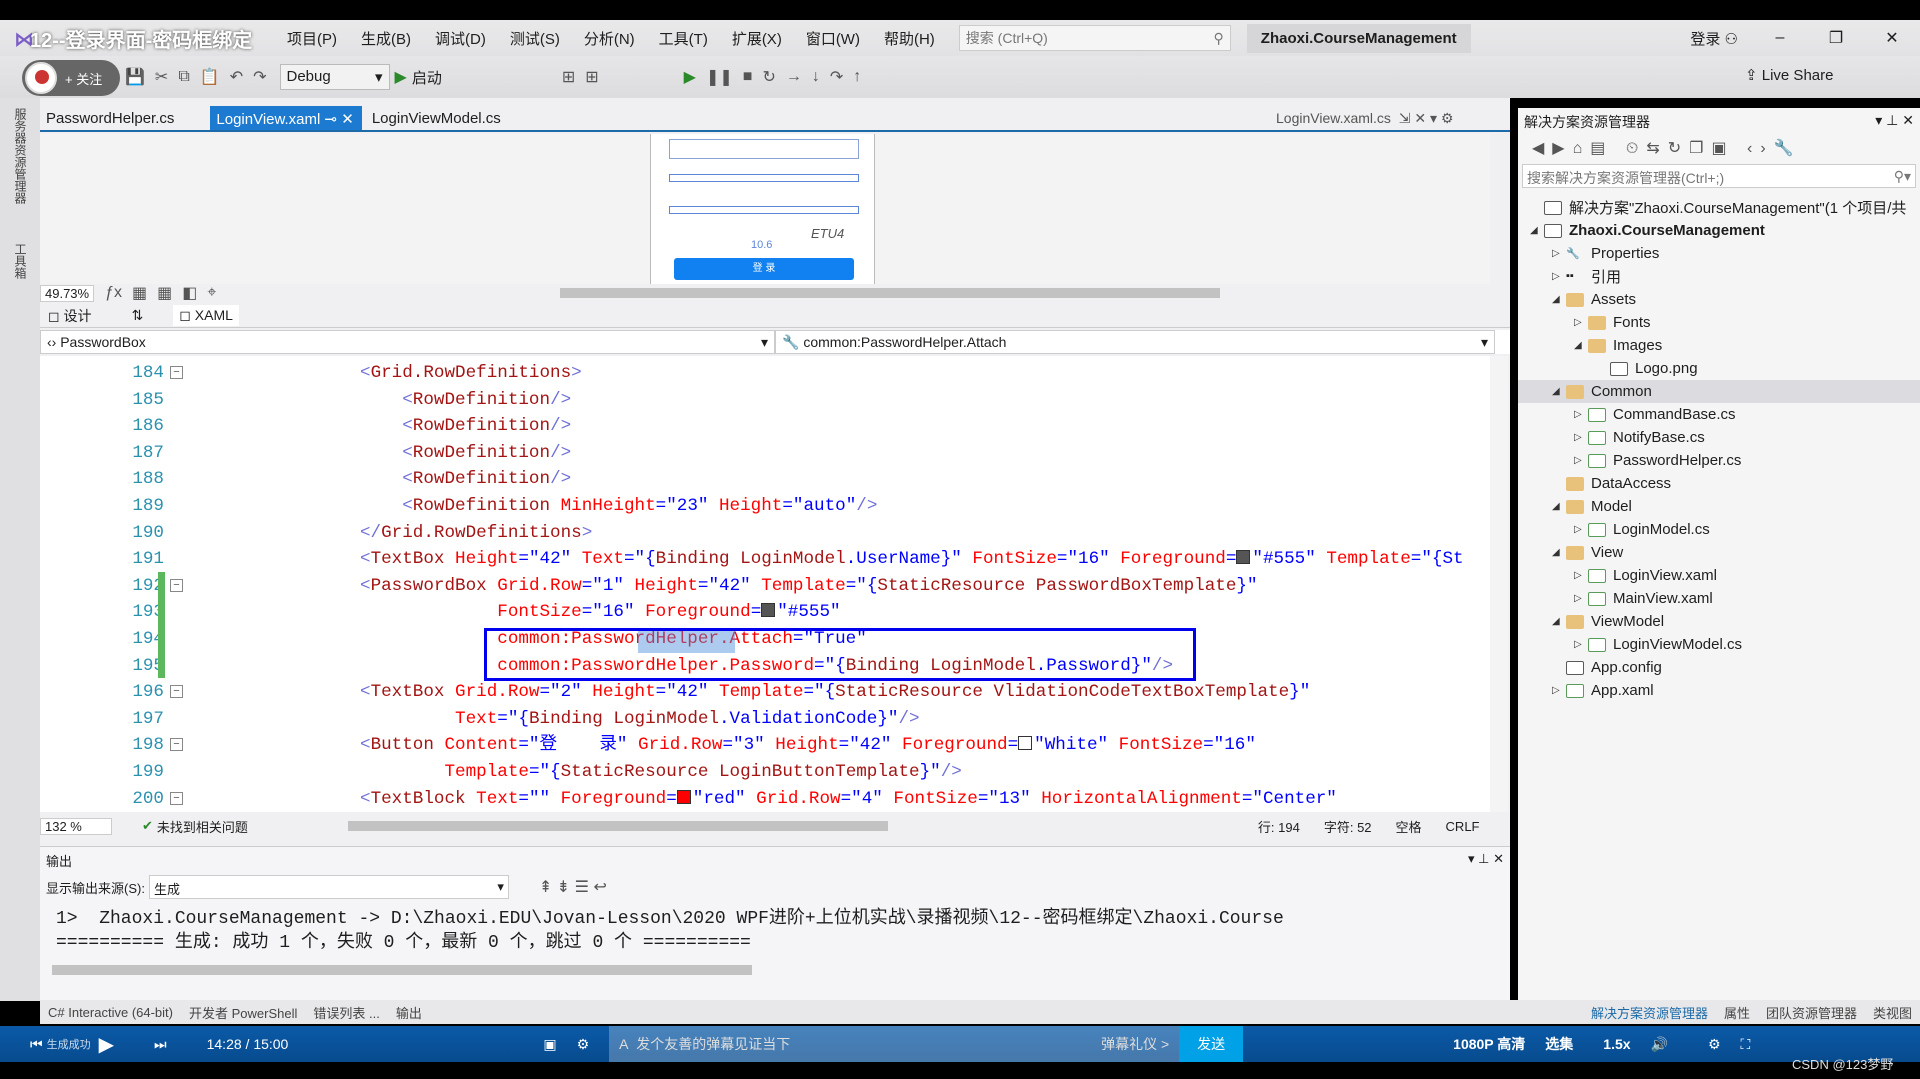 This screenshot has height=1079, width=1920. What do you see at coordinates (1559, 1044) in the screenshot?
I see `episodes-button: 选集` at bounding box center [1559, 1044].